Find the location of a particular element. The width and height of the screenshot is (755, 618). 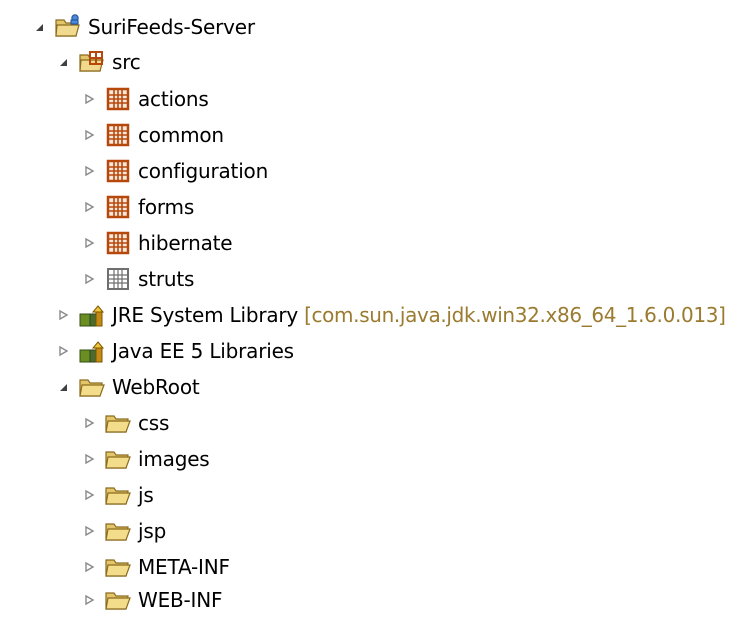

folder-label: css is located at coordinates (154, 423).